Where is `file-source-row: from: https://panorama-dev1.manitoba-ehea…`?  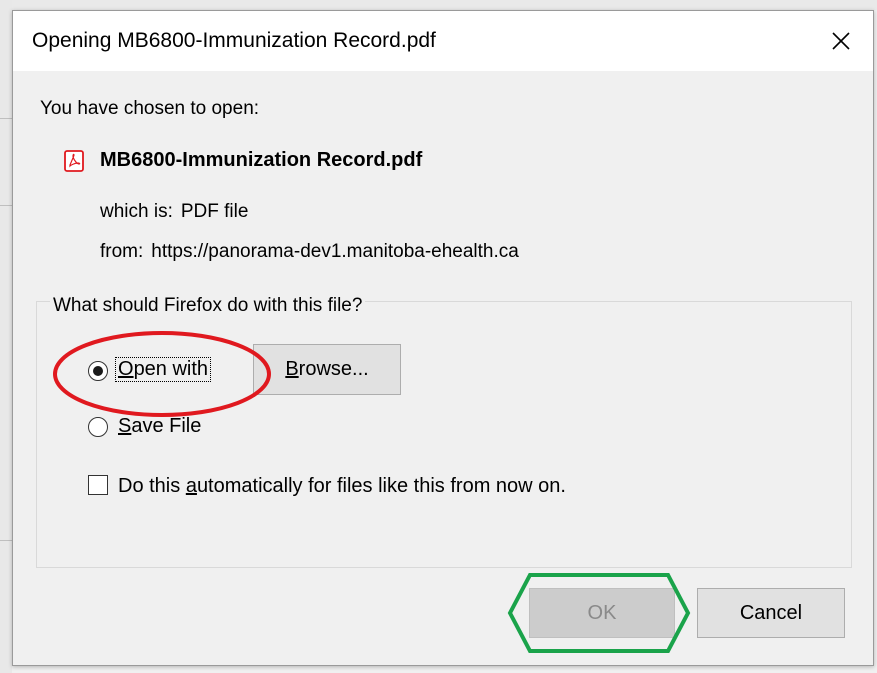
file-source-row: from: https://panorama-dev1.manitoba-ehea… is located at coordinates (309, 252).